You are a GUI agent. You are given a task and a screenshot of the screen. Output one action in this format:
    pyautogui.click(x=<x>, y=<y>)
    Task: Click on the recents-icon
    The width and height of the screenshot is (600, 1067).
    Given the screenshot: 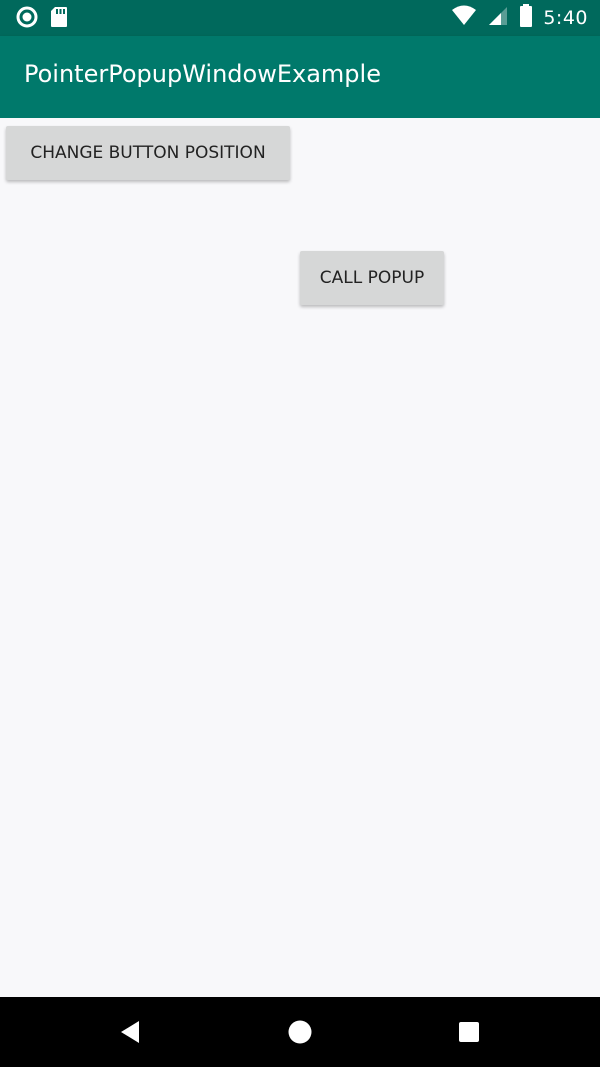 What is the action you would take?
    pyautogui.click(x=469, y=1032)
    